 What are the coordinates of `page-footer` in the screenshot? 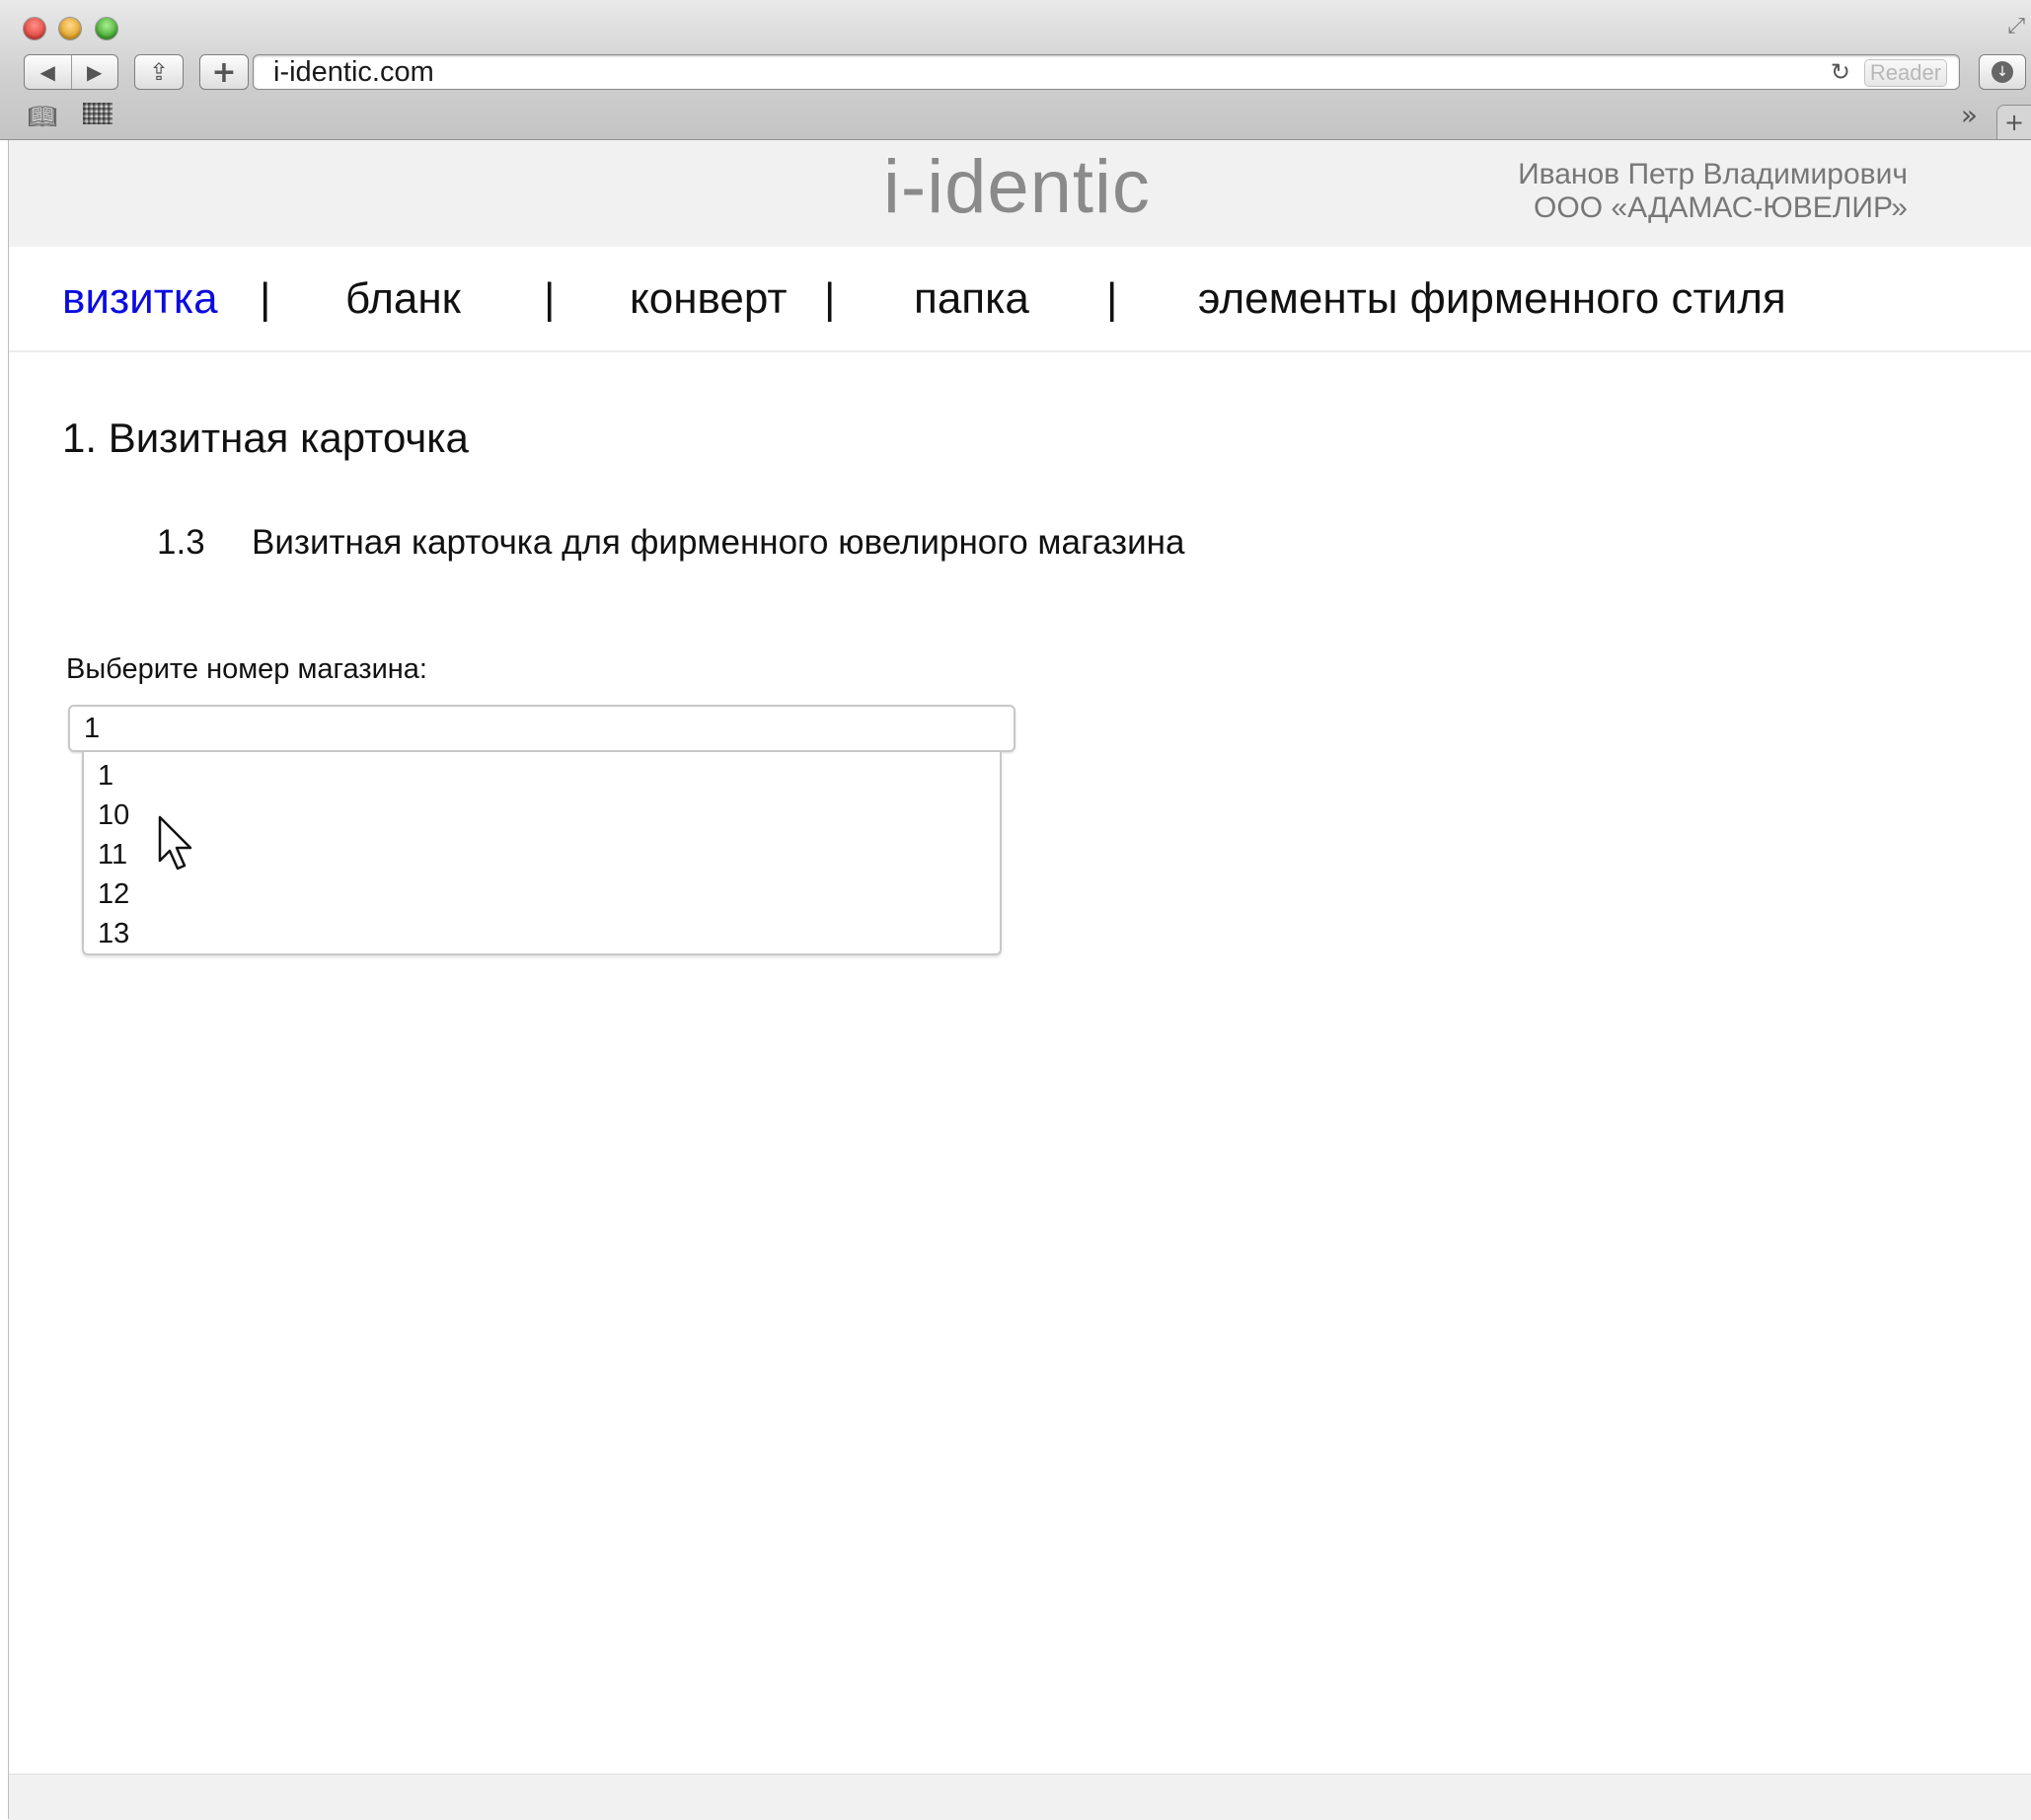 It's located at (1020, 1797).